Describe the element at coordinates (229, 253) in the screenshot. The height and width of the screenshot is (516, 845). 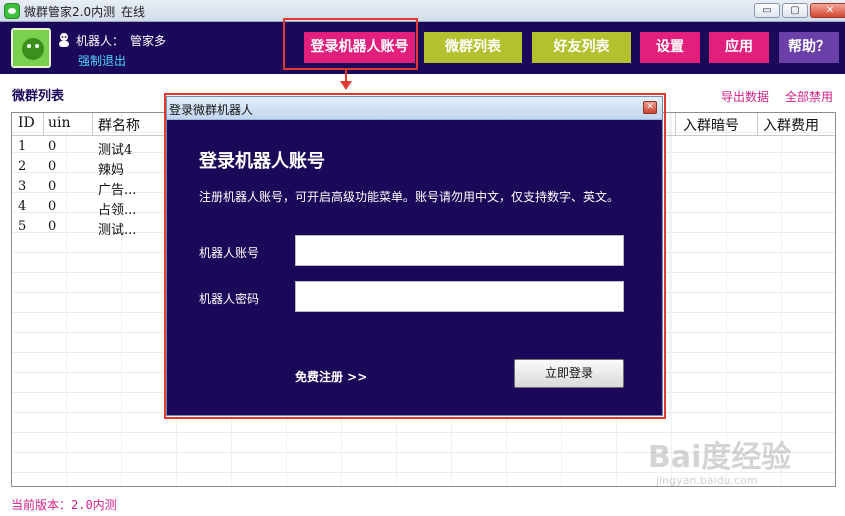
I see `account-label: 机器人账号` at that location.